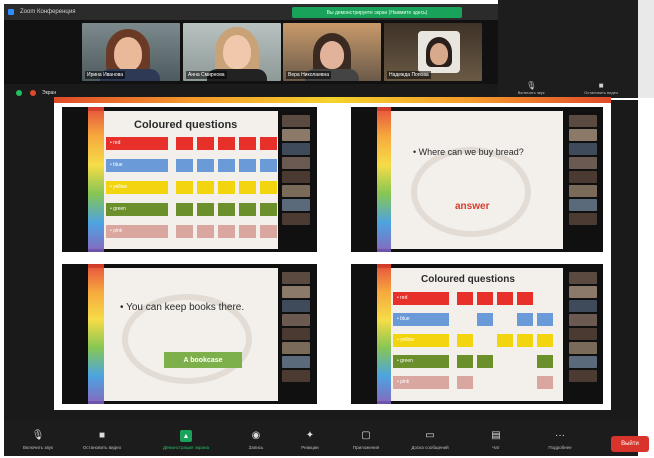 This screenshot has width=654, height=458. I want to click on self-view: 🎙 Включить звук ■ Остановить видео, so click(576, 49).